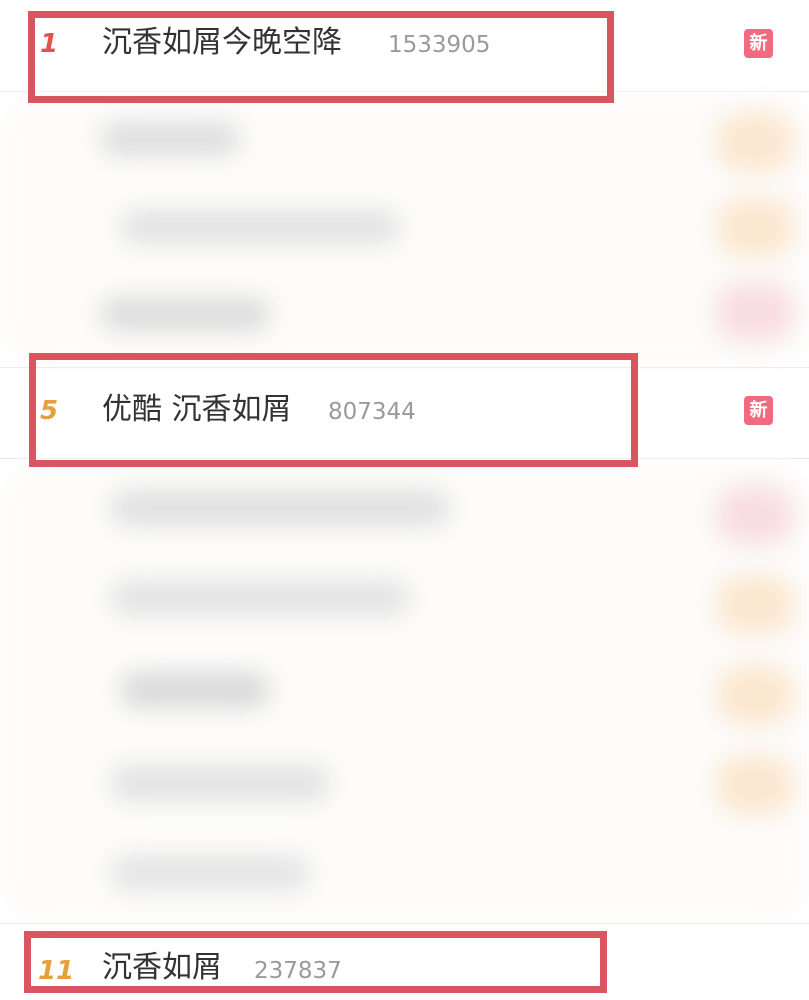 The height and width of the screenshot is (1000, 809). I want to click on list-item: 5 优酷 沉香如屑 807344 新, so click(404, 413).